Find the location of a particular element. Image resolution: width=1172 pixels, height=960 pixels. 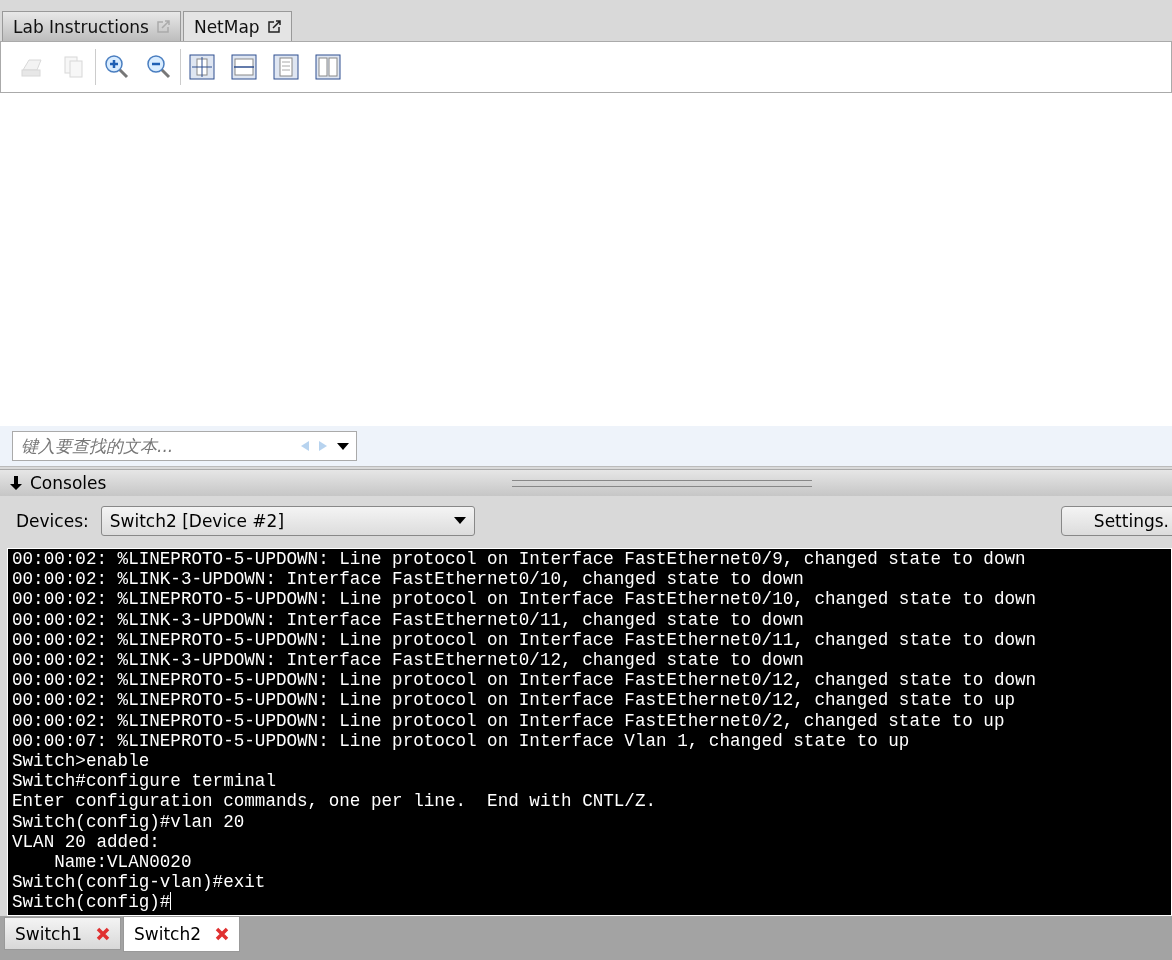

fit-page-icon is located at coordinates (202, 67).